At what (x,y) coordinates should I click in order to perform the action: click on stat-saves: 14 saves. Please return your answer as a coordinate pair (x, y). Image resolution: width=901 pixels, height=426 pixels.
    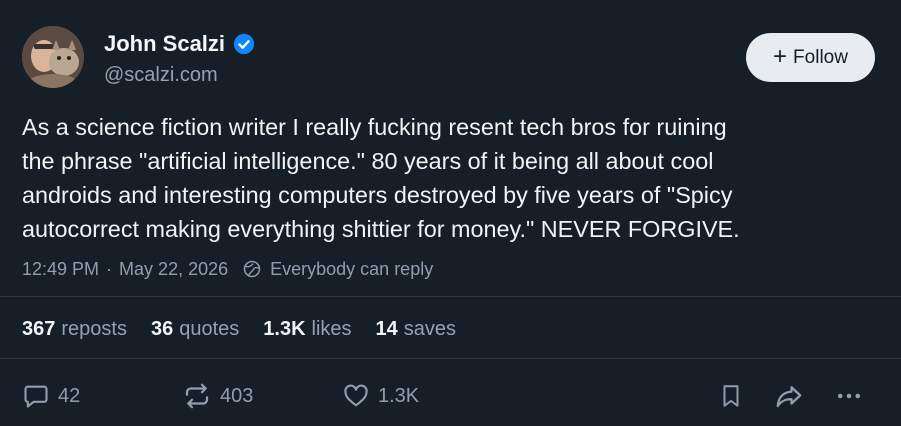
    Looking at the image, I should click on (416, 329).